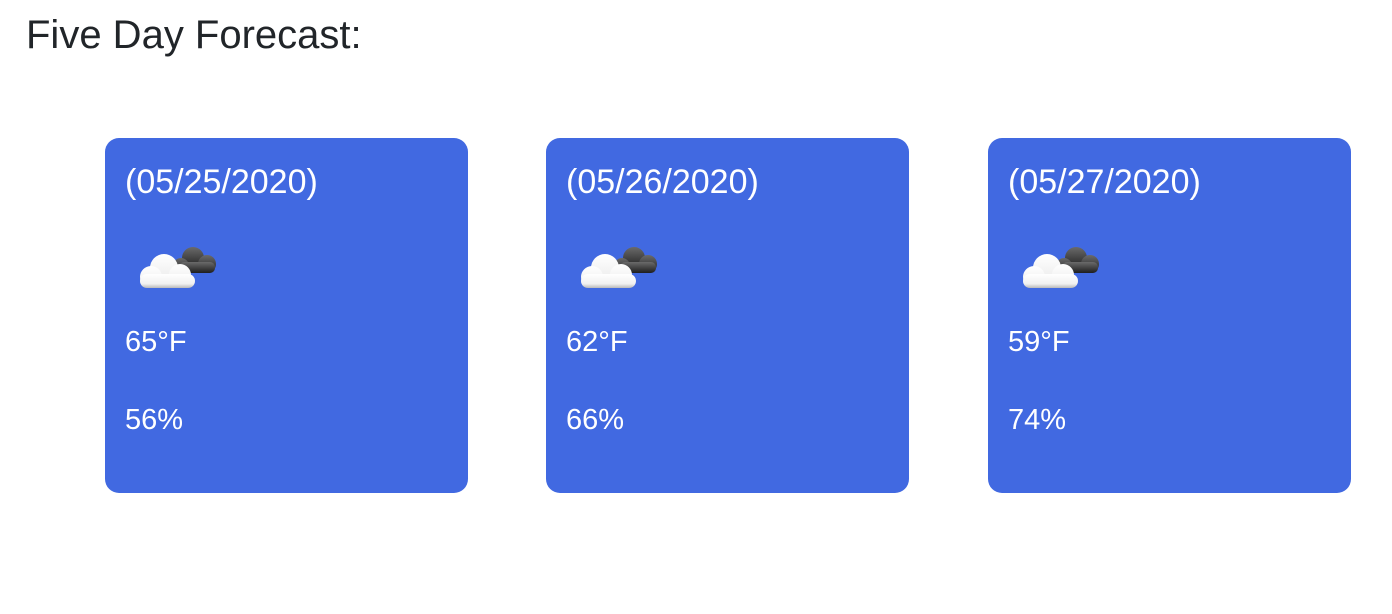 This screenshot has height=614, width=1392. Describe the element at coordinates (1037, 420) in the screenshot. I see `forecast-humidity: 74%` at that location.